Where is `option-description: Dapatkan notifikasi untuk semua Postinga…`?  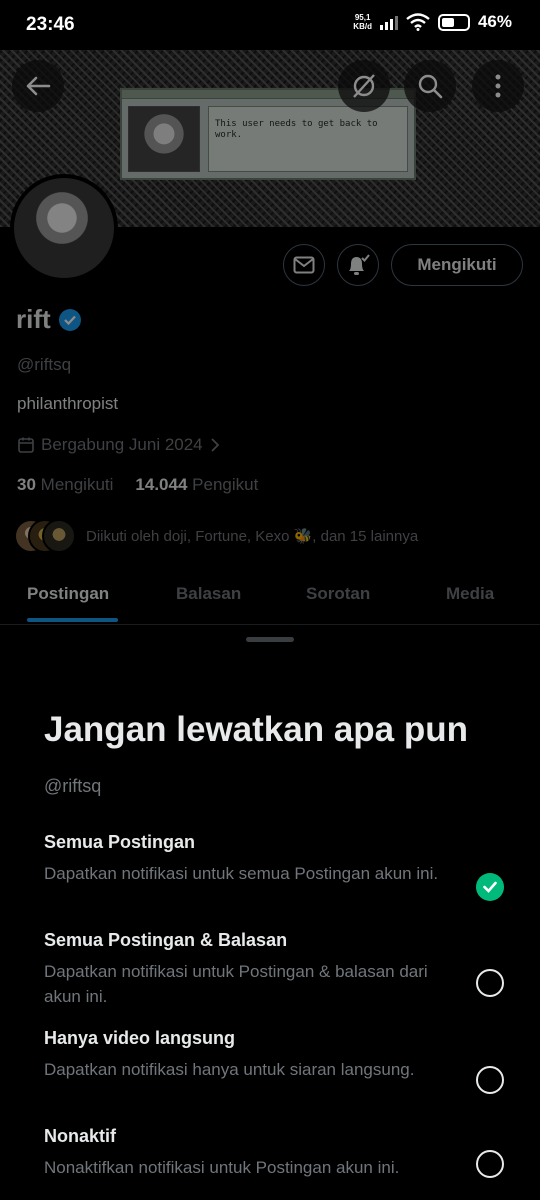
option-description: Dapatkan notifikasi untuk semua Postinga… is located at coordinates (241, 873).